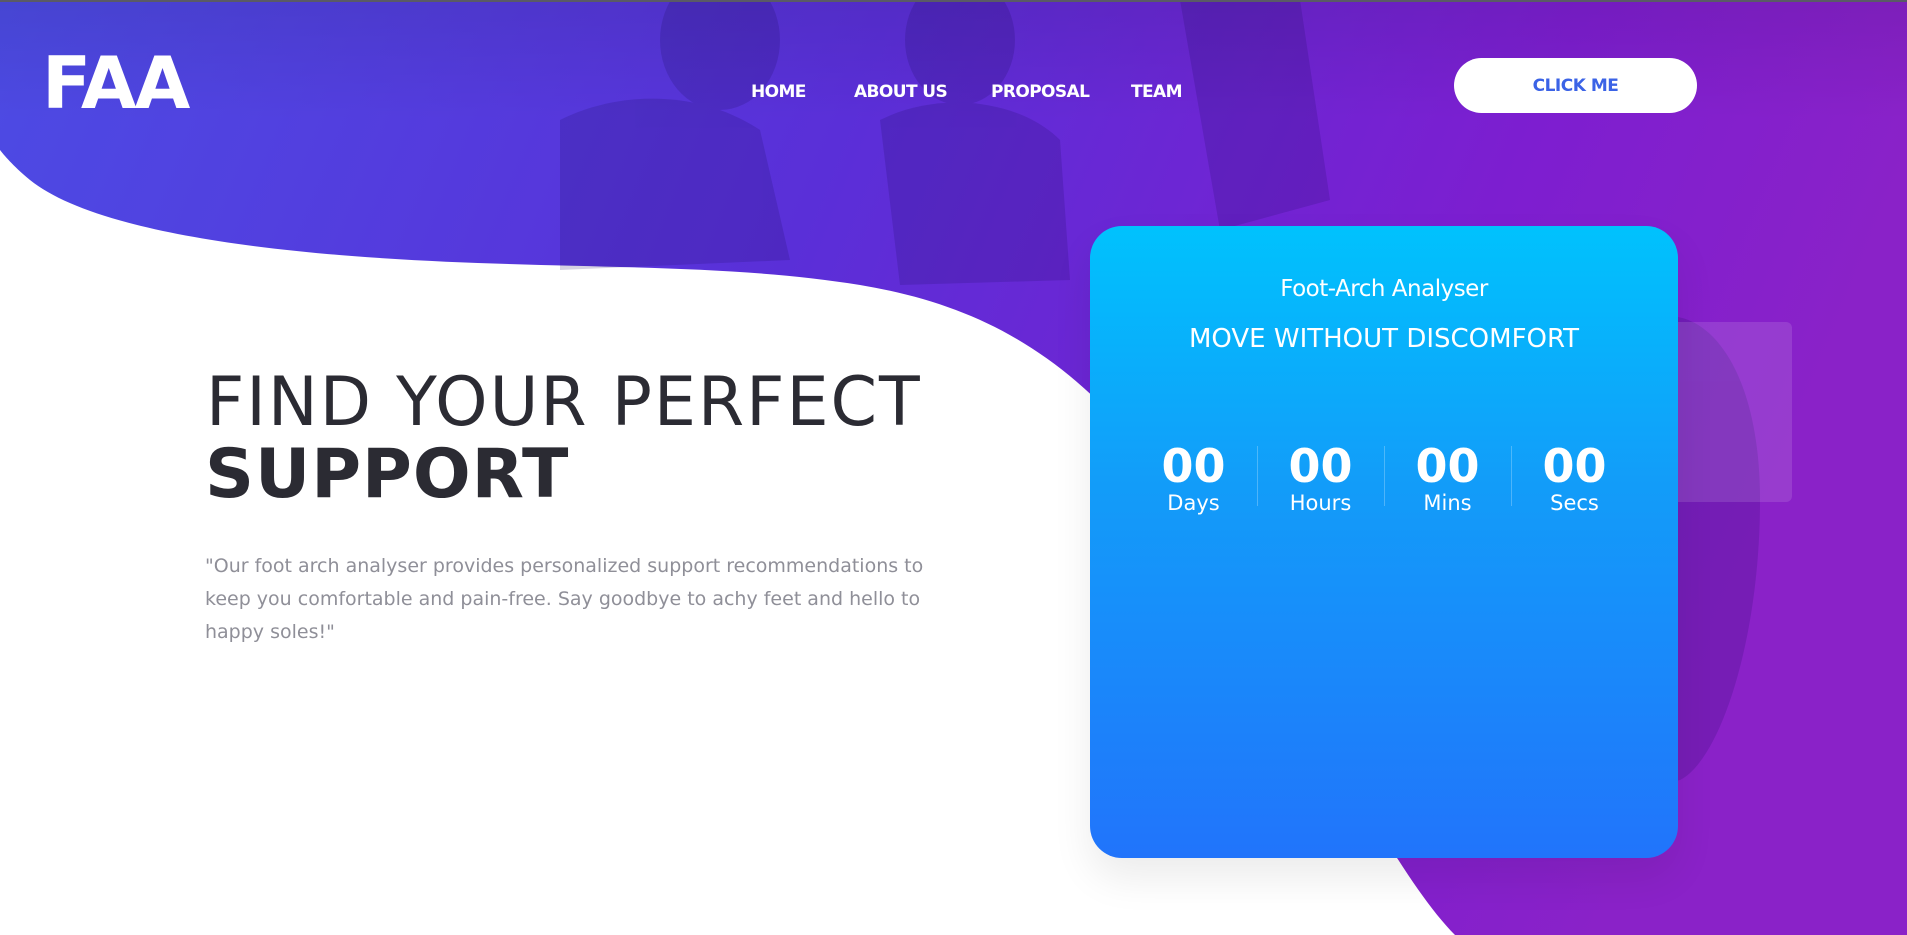 The width and height of the screenshot is (1907, 935). I want to click on card-title: Foot-Arch Analyser, so click(1384, 289).